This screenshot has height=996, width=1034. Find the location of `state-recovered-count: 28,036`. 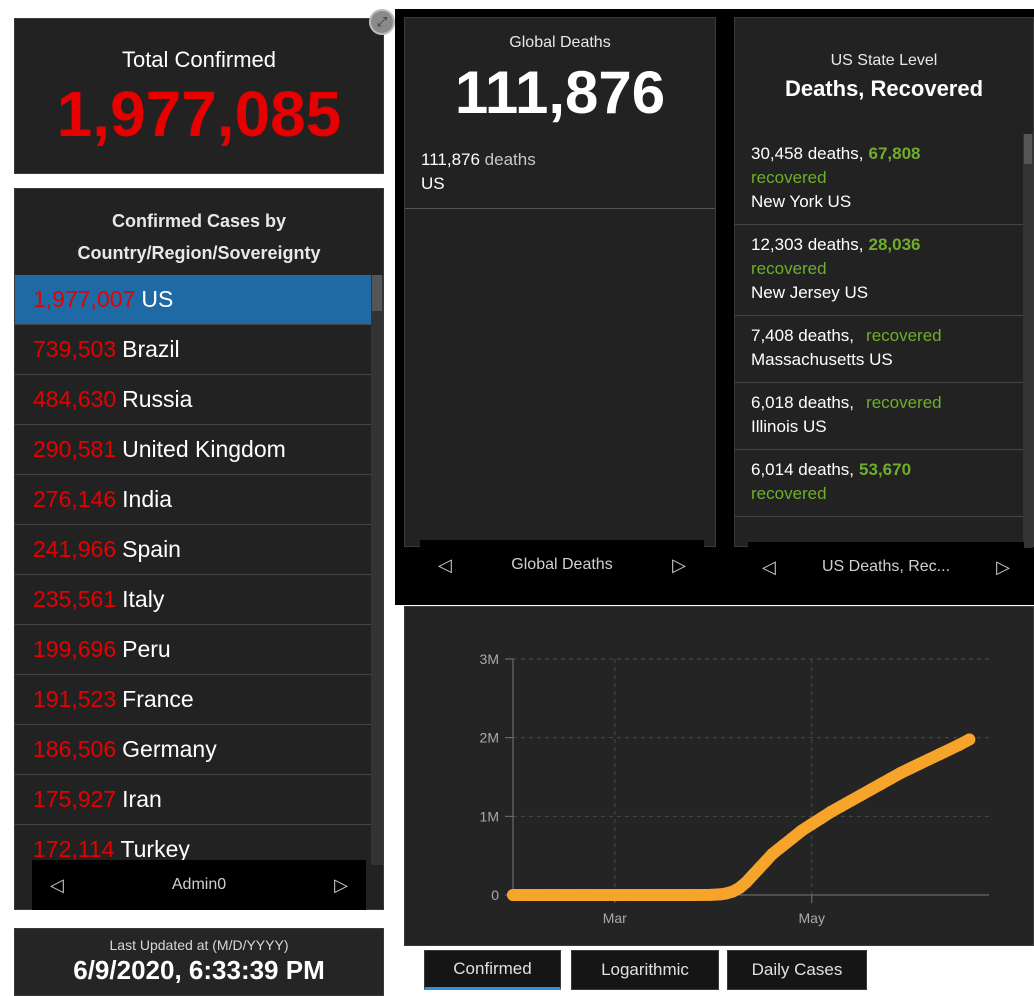

state-recovered-count: 28,036 is located at coordinates (894, 244).